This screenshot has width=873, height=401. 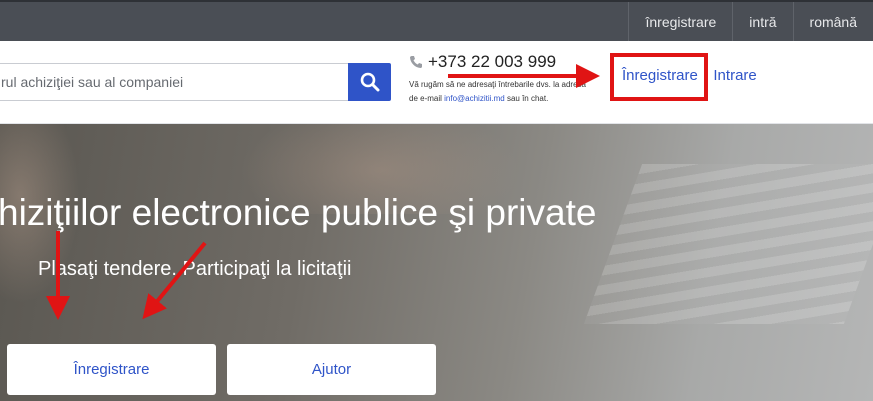 What do you see at coordinates (762, 21) in the screenshot?
I see `topbar-login-link: intră` at bounding box center [762, 21].